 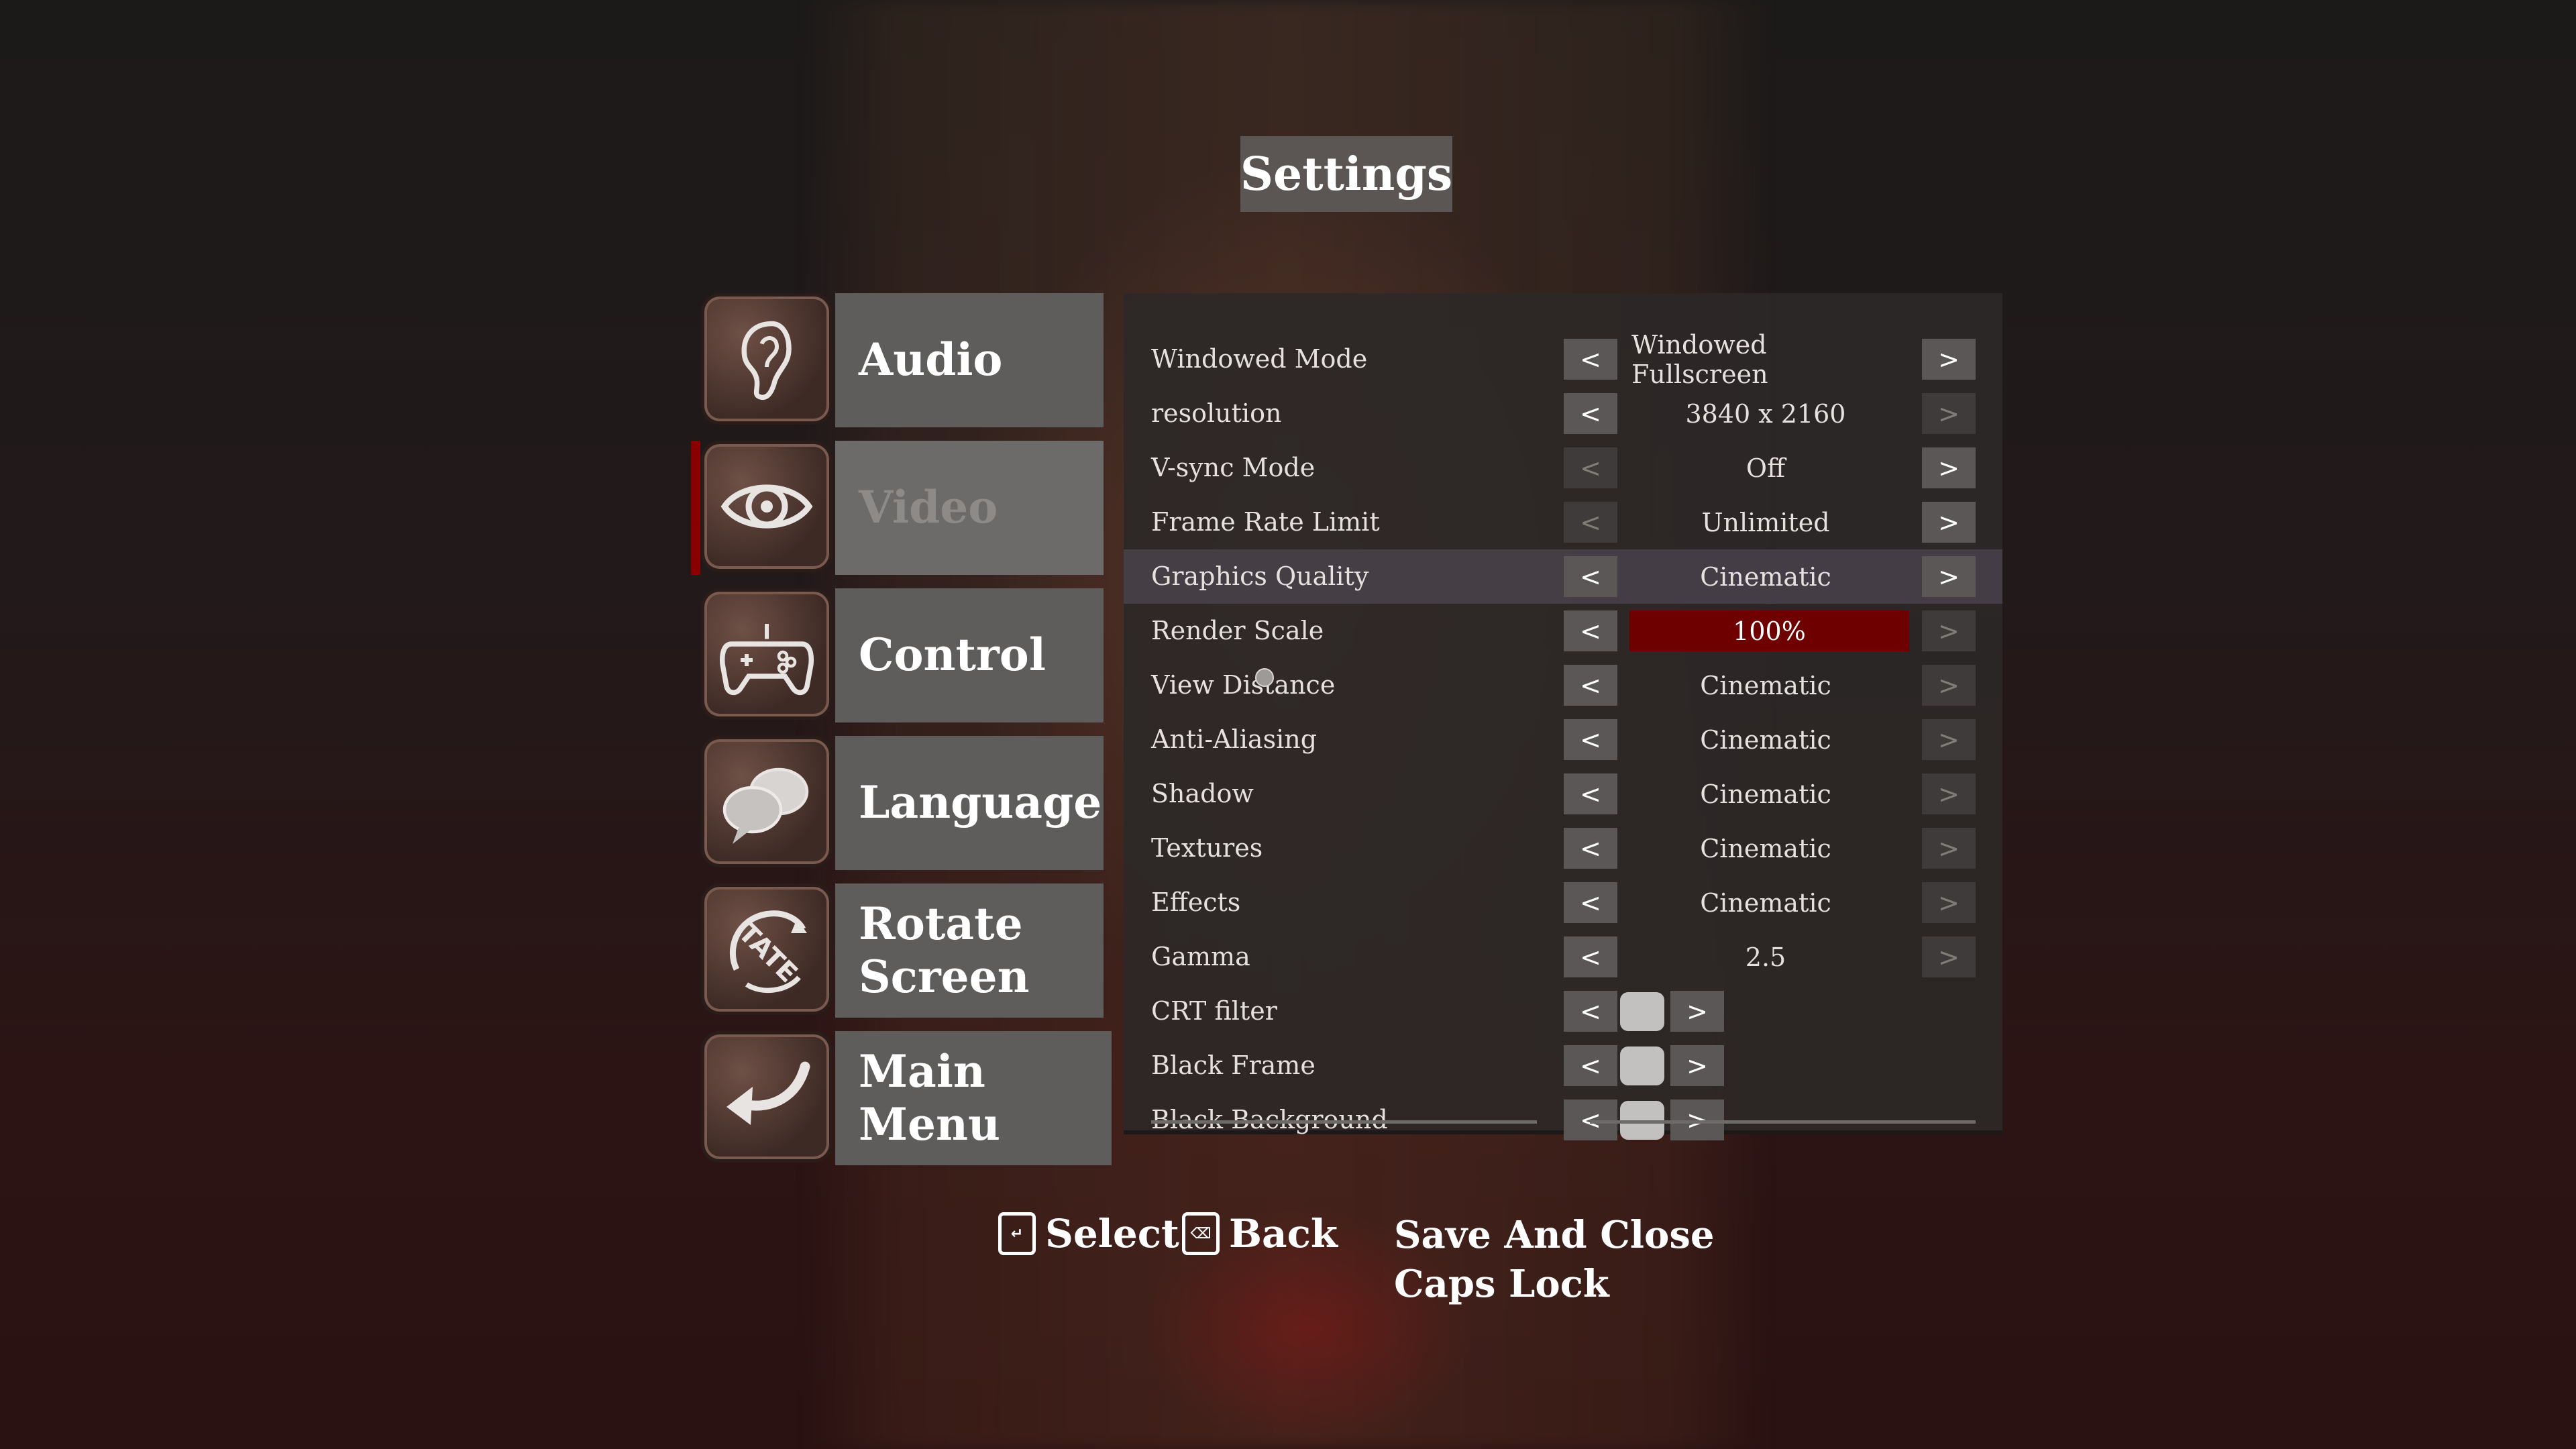 I want to click on ear-icon, so click(x=767, y=359).